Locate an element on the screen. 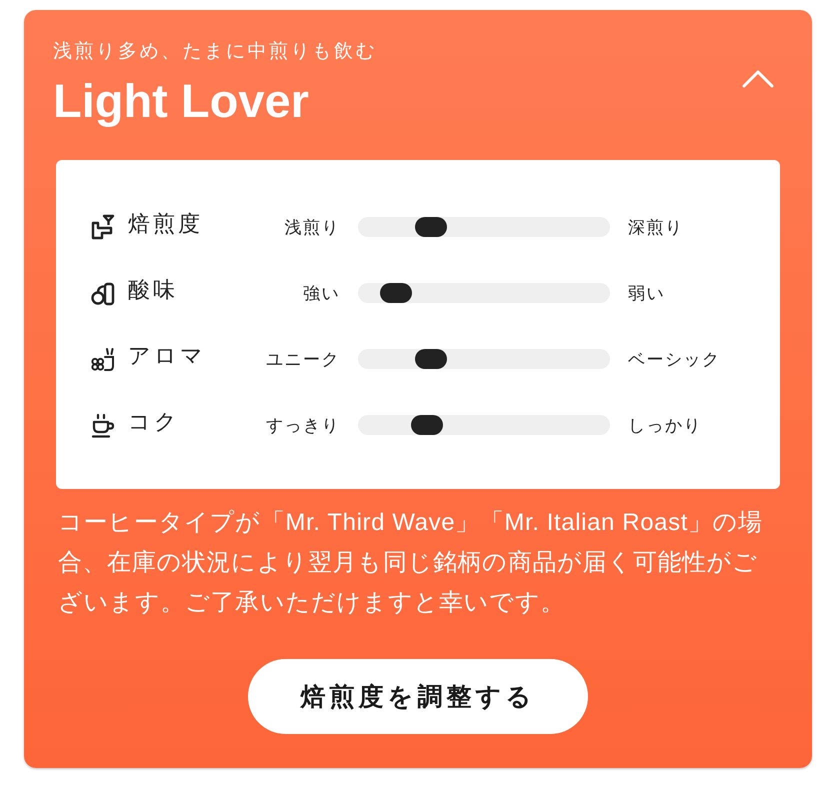 Image resolution: width=829 pixels, height=797 pixels. scale-min-label: 強い is located at coordinates (321, 293).